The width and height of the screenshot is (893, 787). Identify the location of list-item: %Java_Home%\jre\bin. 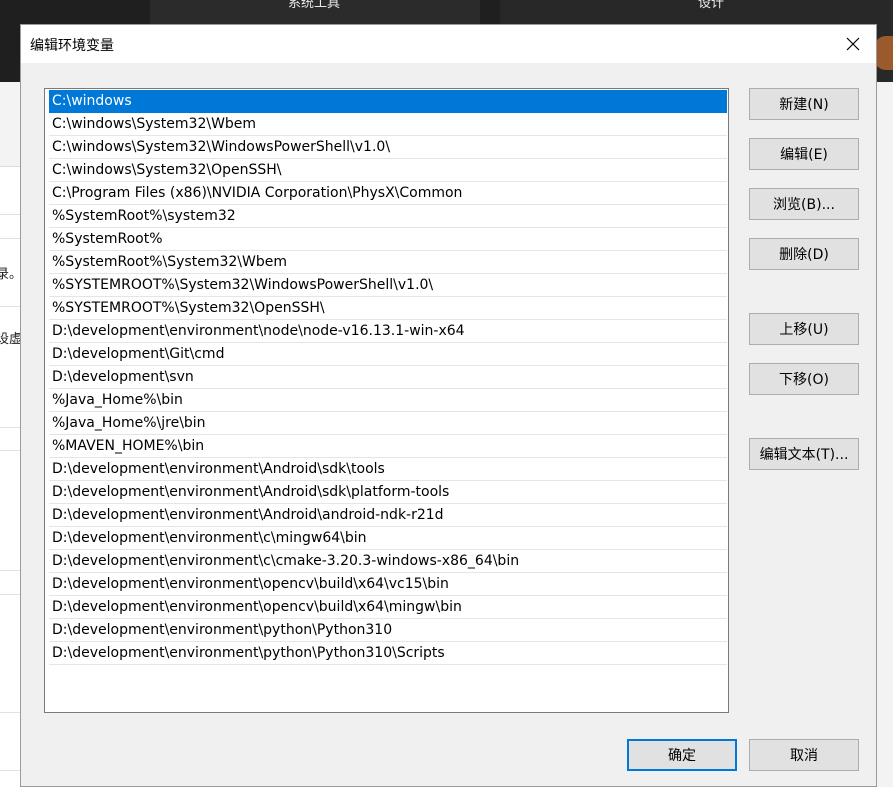
(388, 423).